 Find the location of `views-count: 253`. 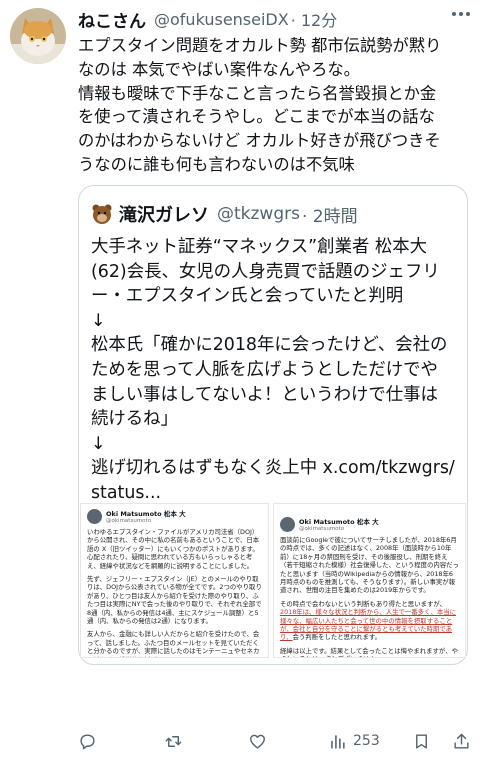

views-count: 253 is located at coordinates (366, 741).